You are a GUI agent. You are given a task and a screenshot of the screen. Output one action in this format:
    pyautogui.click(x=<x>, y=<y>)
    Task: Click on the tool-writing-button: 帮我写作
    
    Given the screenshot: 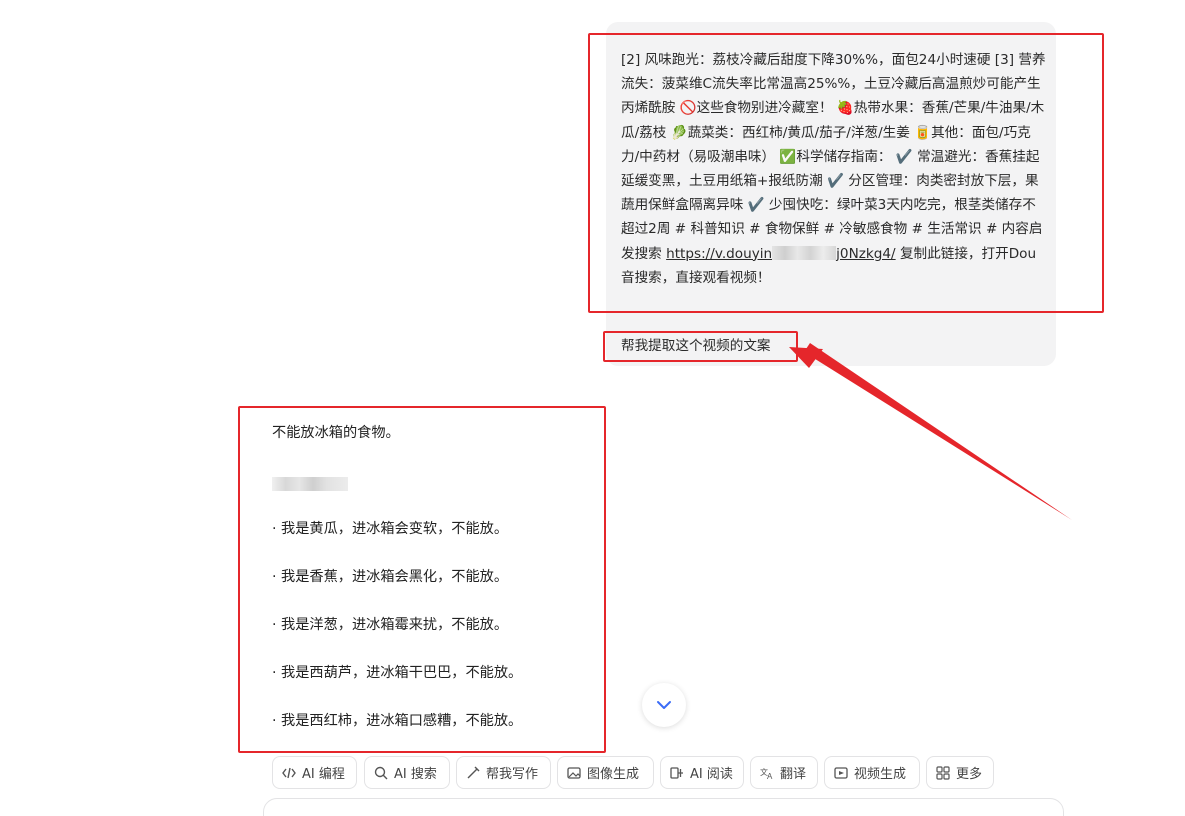 What is the action you would take?
    pyautogui.click(x=503, y=772)
    